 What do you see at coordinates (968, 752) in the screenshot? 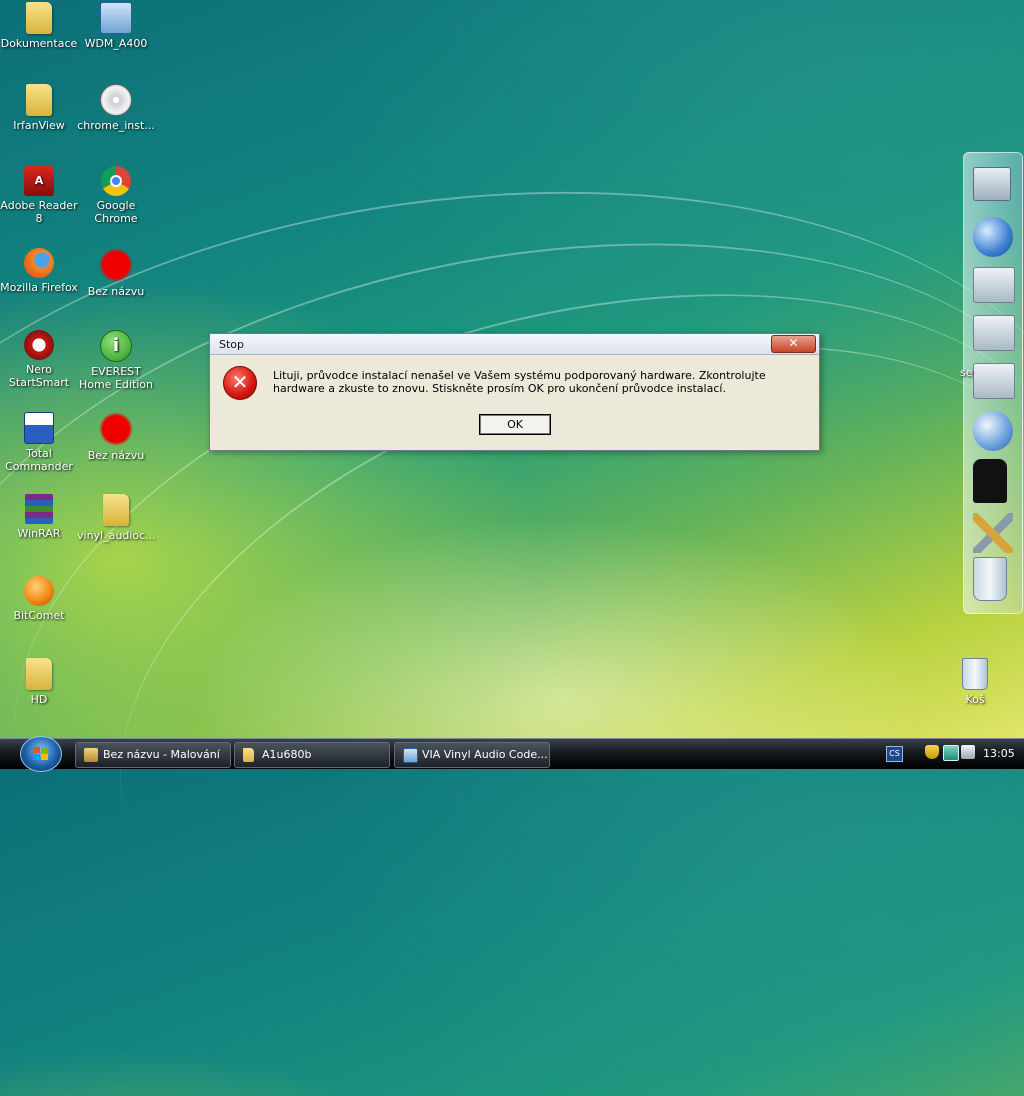
I see `speaker-icon` at bounding box center [968, 752].